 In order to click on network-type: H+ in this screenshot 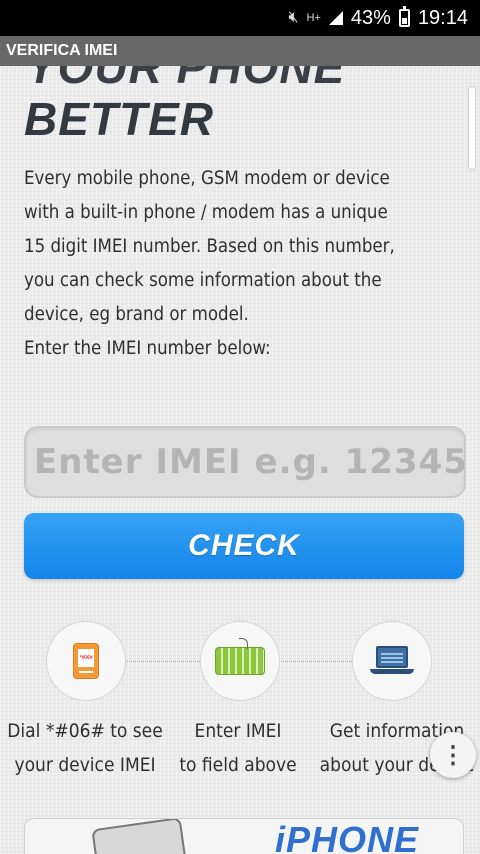, I will do `click(313, 18)`.